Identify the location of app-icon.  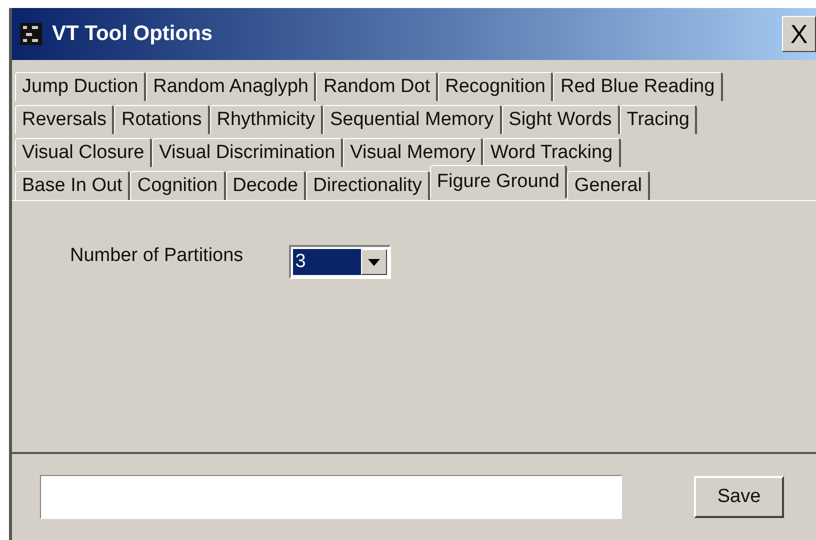
(31, 34).